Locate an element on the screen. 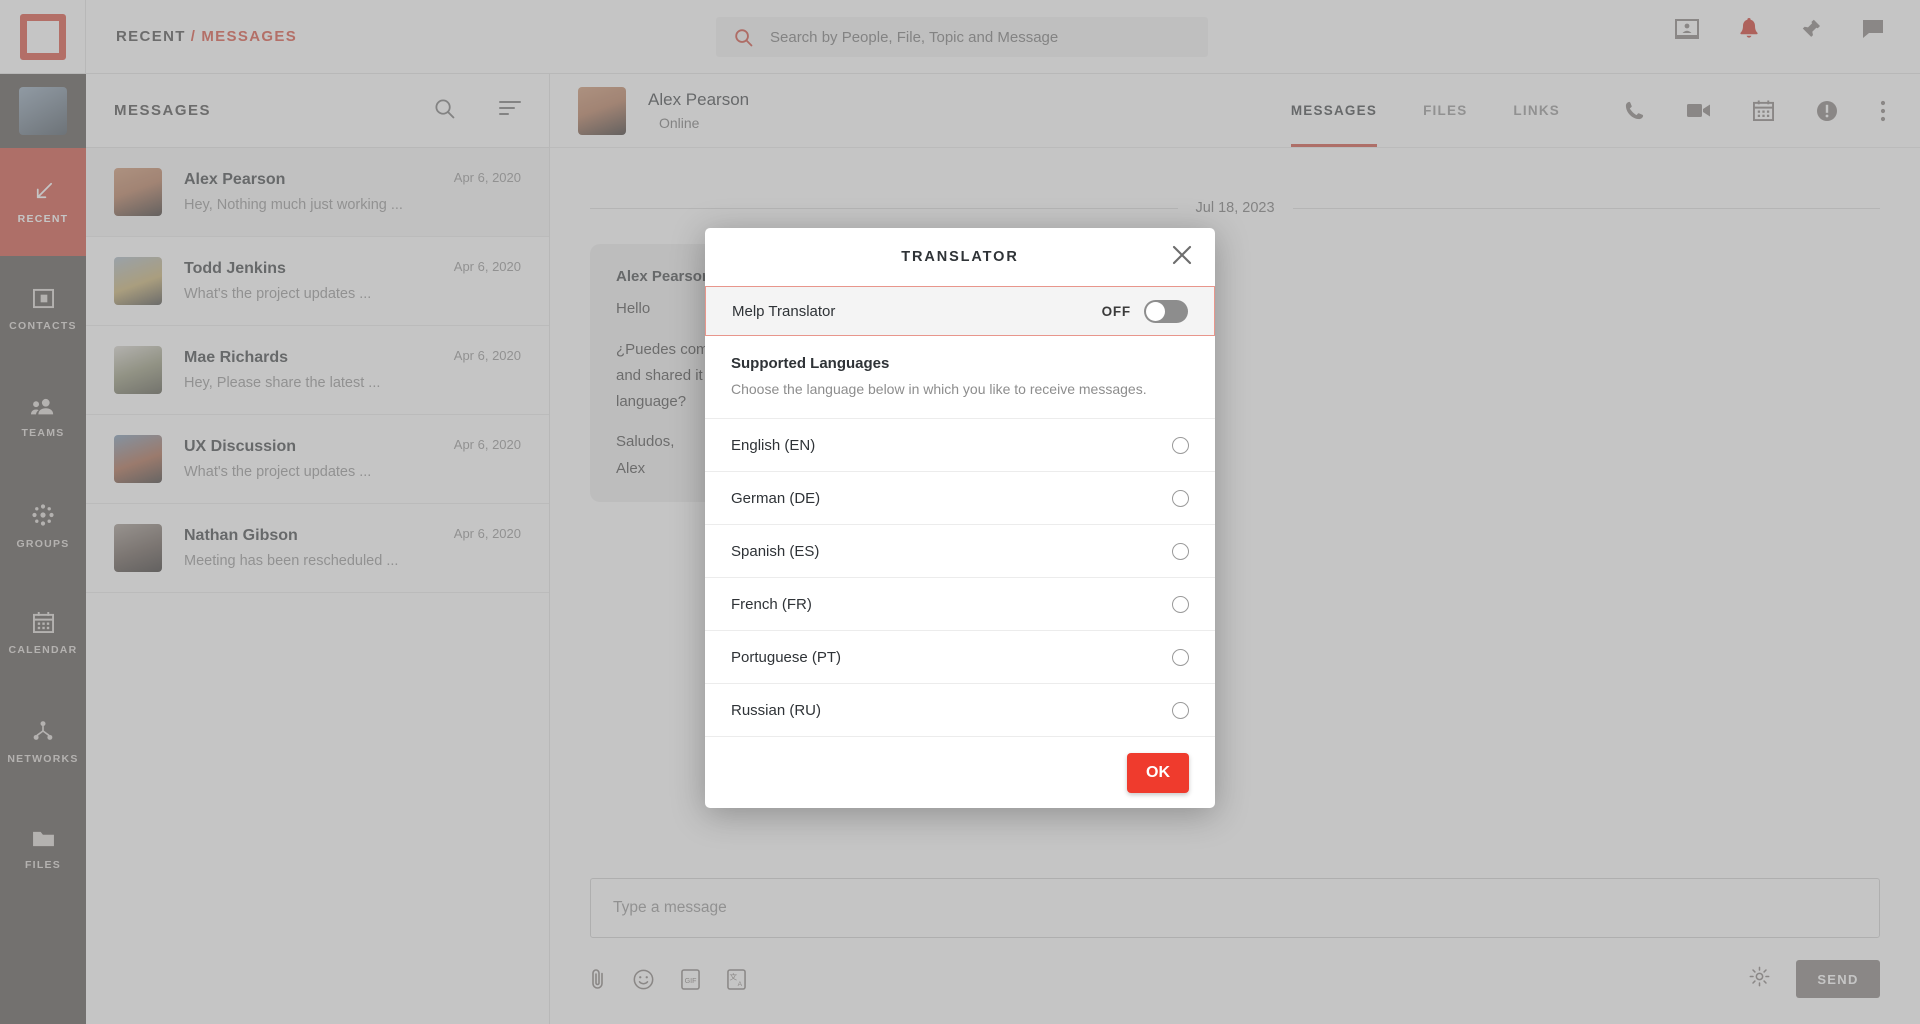 This screenshot has width=1920, height=1024. date-separator-label: Jul 18, 2023 is located at coordinates (1235, 208).